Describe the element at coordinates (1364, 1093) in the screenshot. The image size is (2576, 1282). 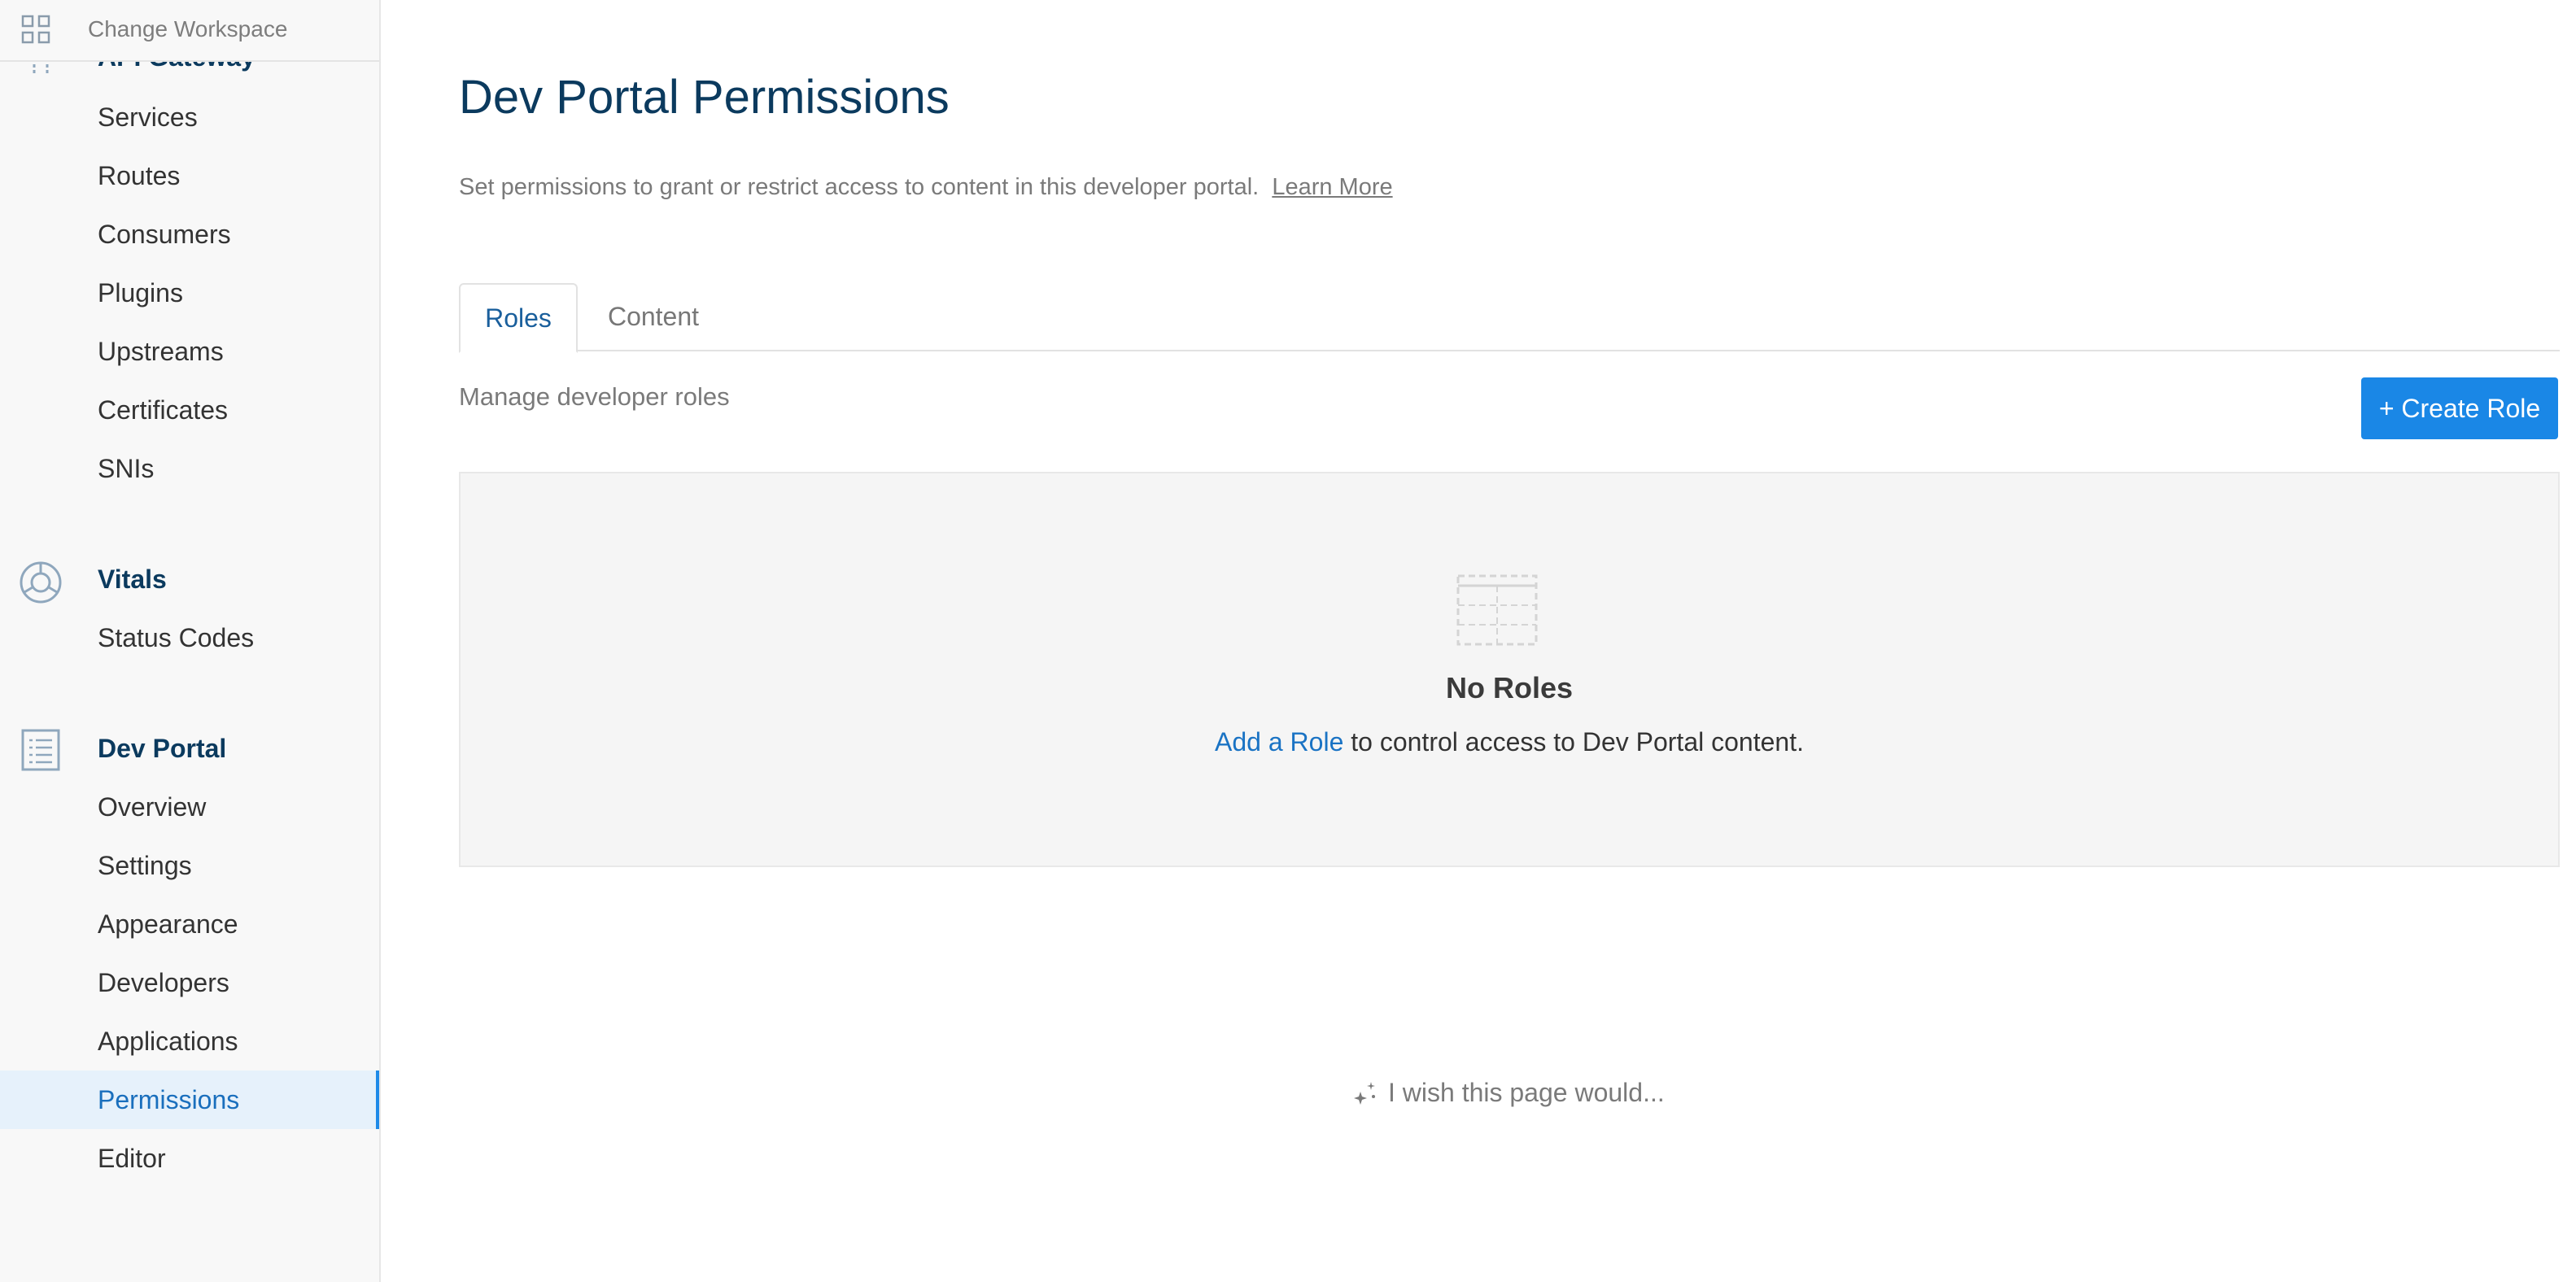
I see `sparkle-icon` at that location.